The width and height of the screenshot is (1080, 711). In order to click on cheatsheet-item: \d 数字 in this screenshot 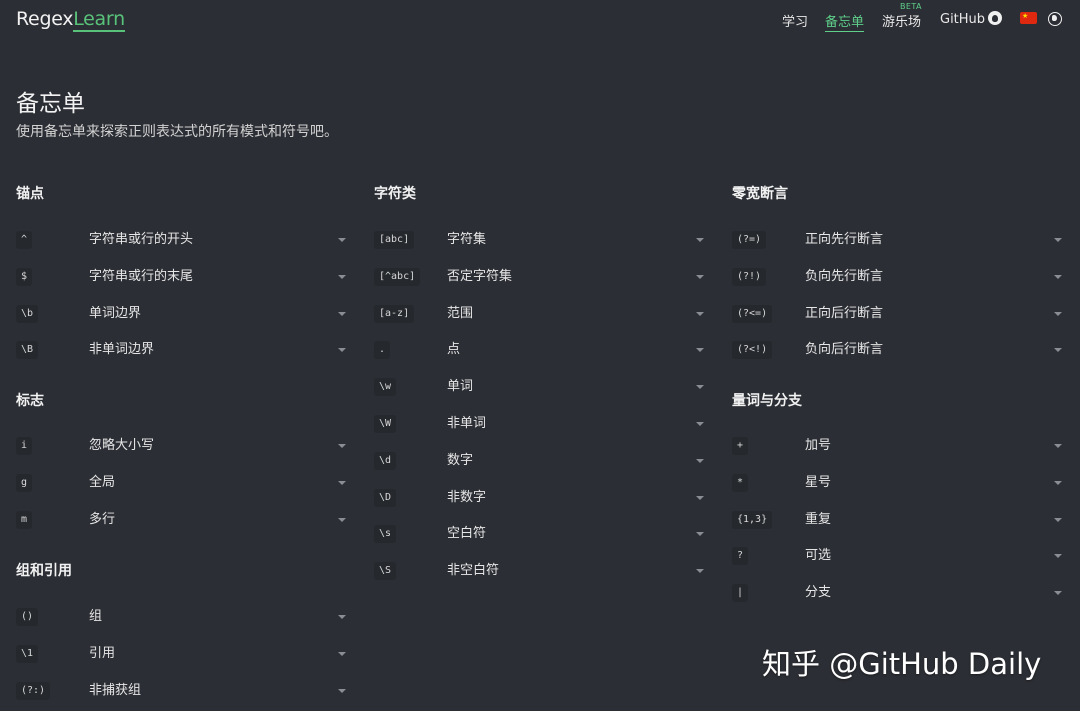, I will do `click(539, 461)`.